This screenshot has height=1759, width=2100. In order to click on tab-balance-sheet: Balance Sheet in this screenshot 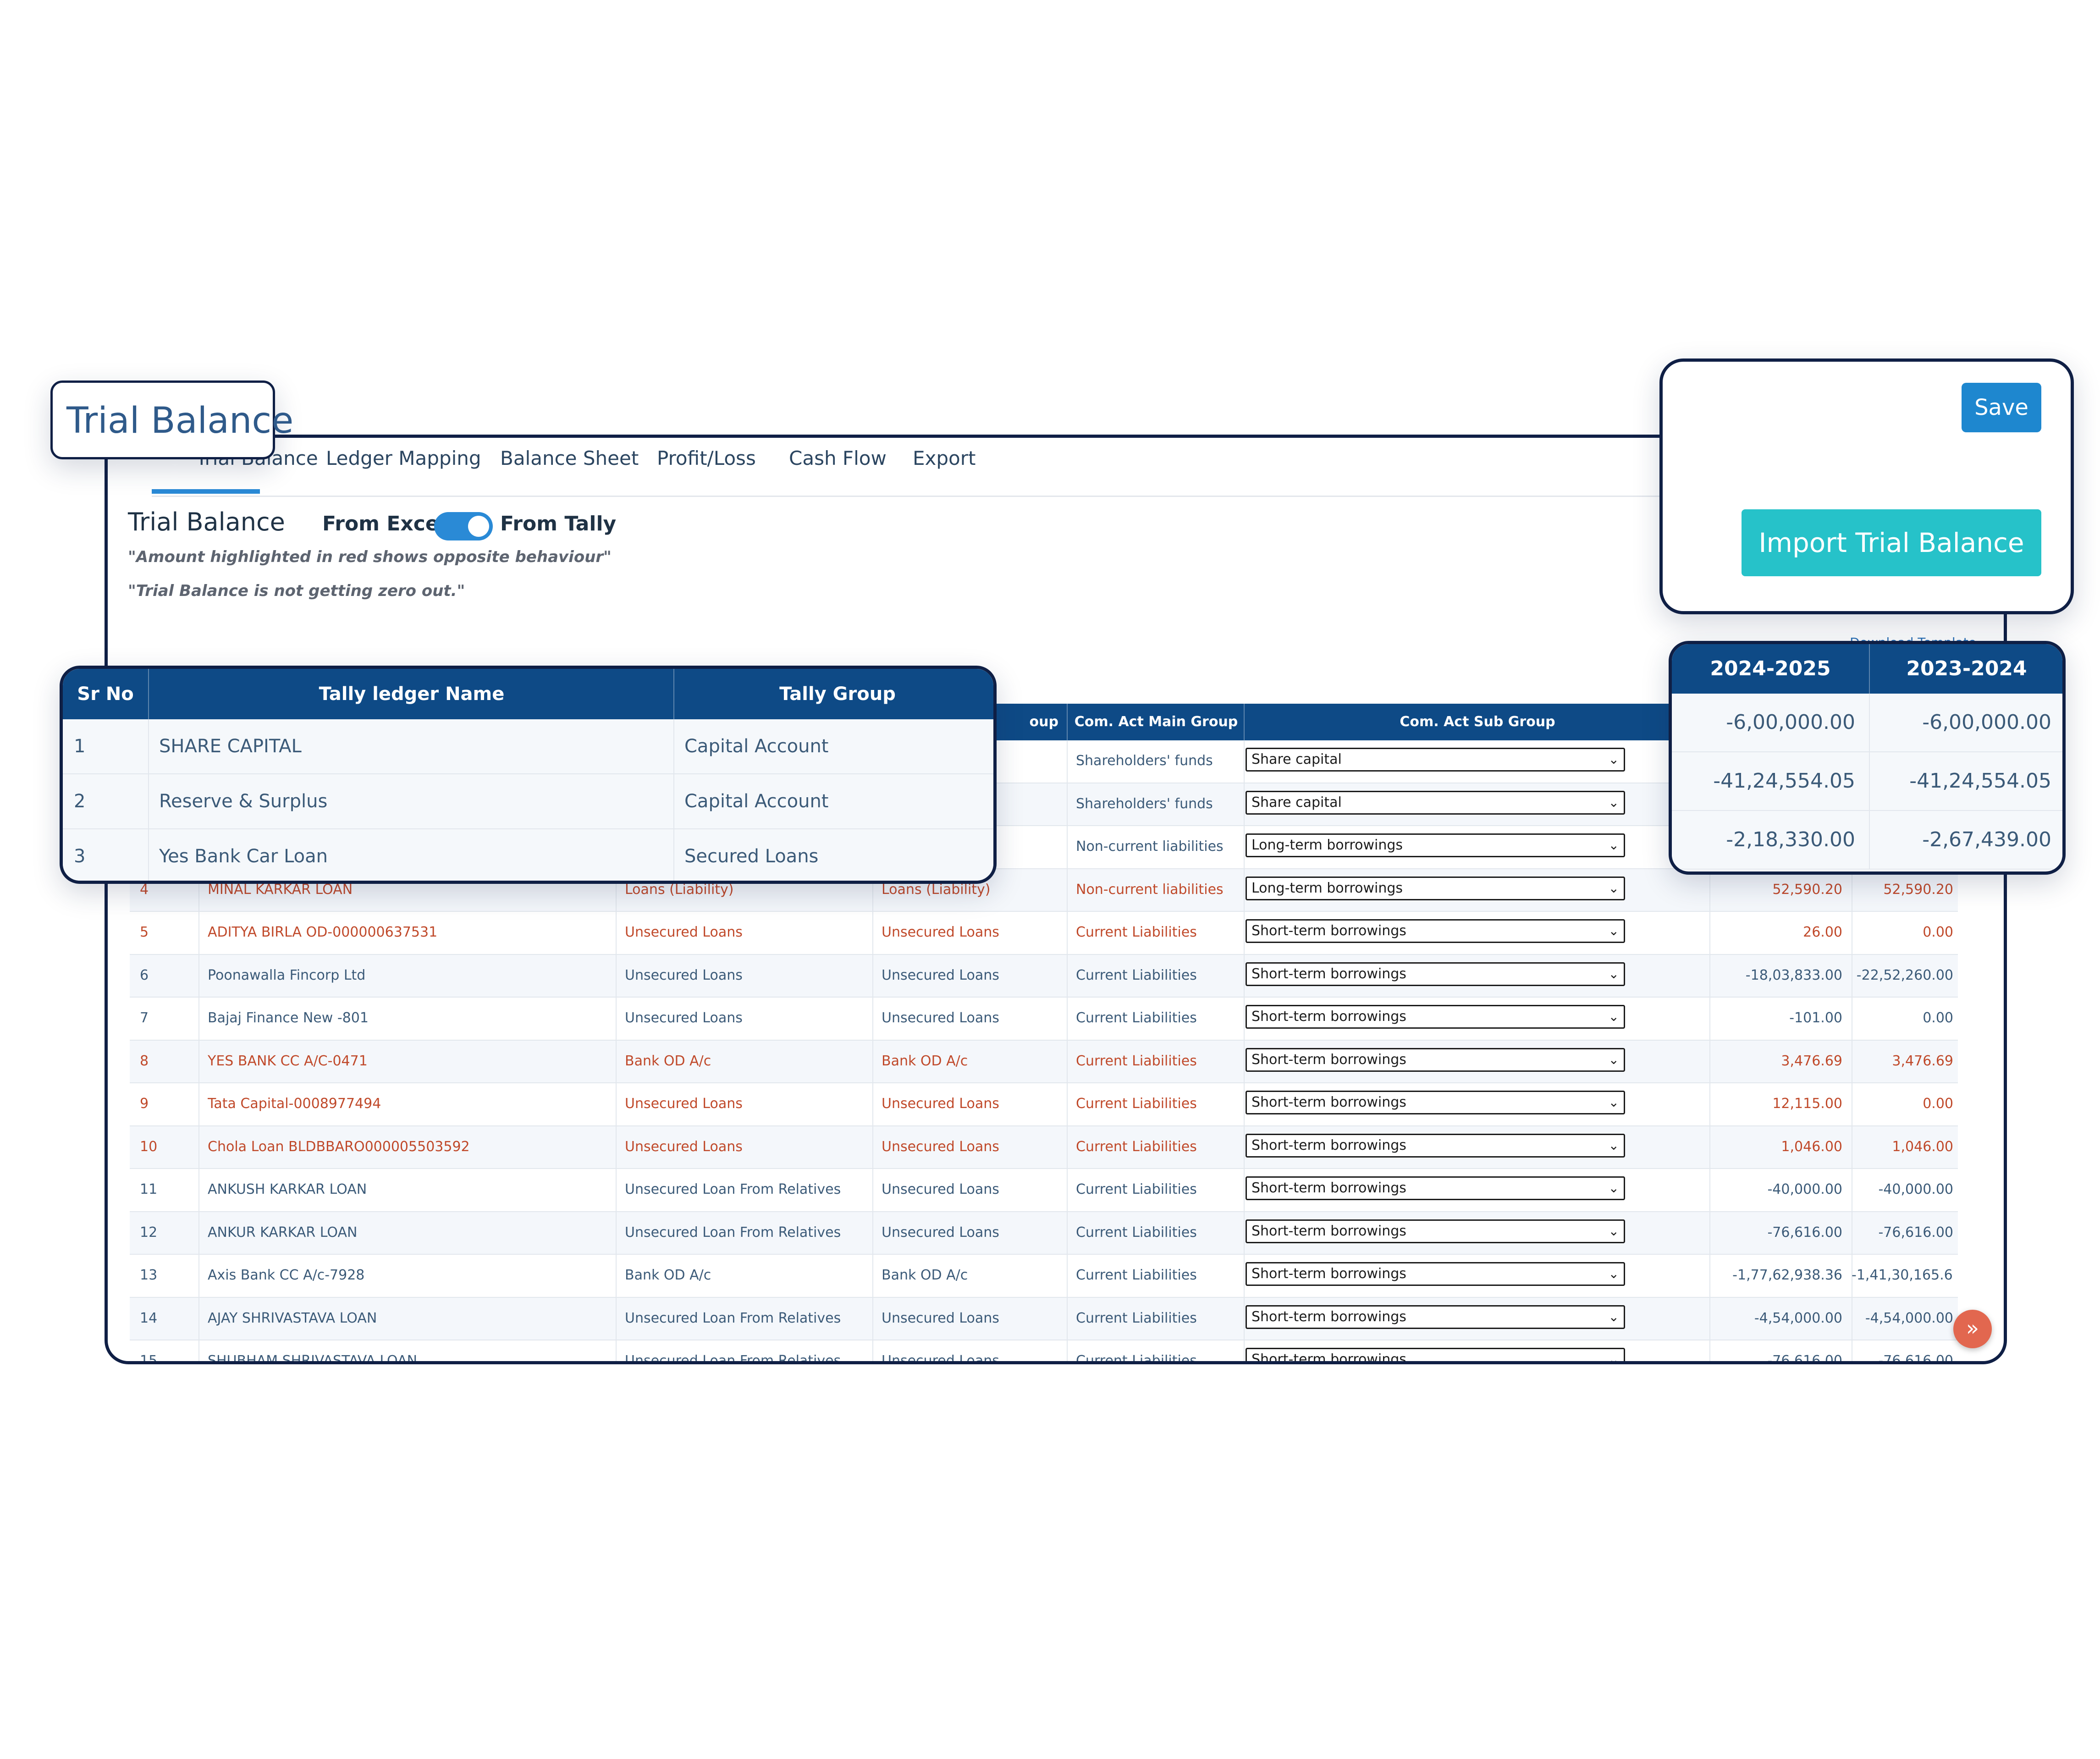, I will do `click(570, 458)`.